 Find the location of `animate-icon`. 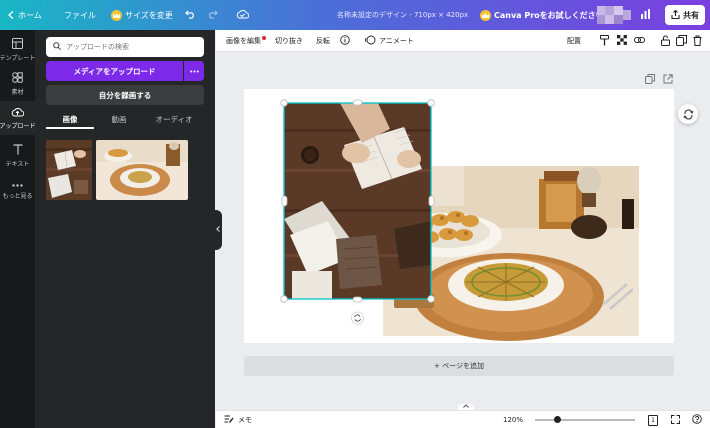

animate-icon is located at coordinates (370, 41).